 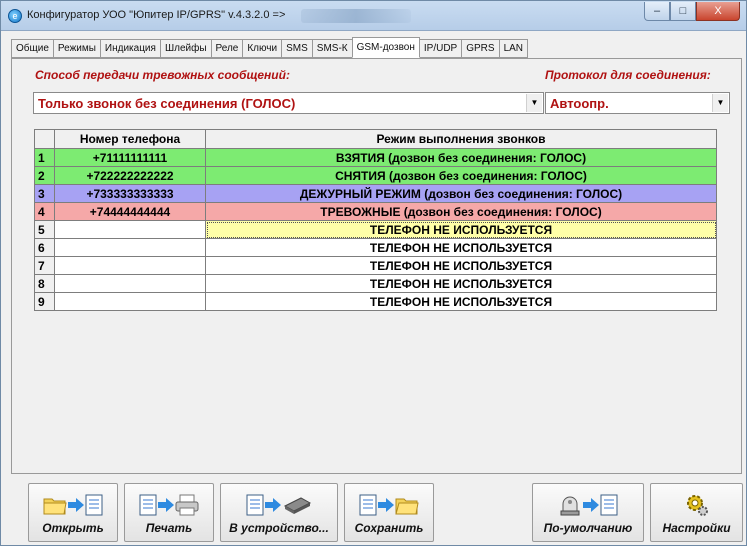 What do you see at coordinates (461, 211) in the screenshot?
I see `call-mode-cell: ТРЕВОЖНЫЕ (дозвон без соединения: ГОЛОС)` at bounding box center [461, 211].